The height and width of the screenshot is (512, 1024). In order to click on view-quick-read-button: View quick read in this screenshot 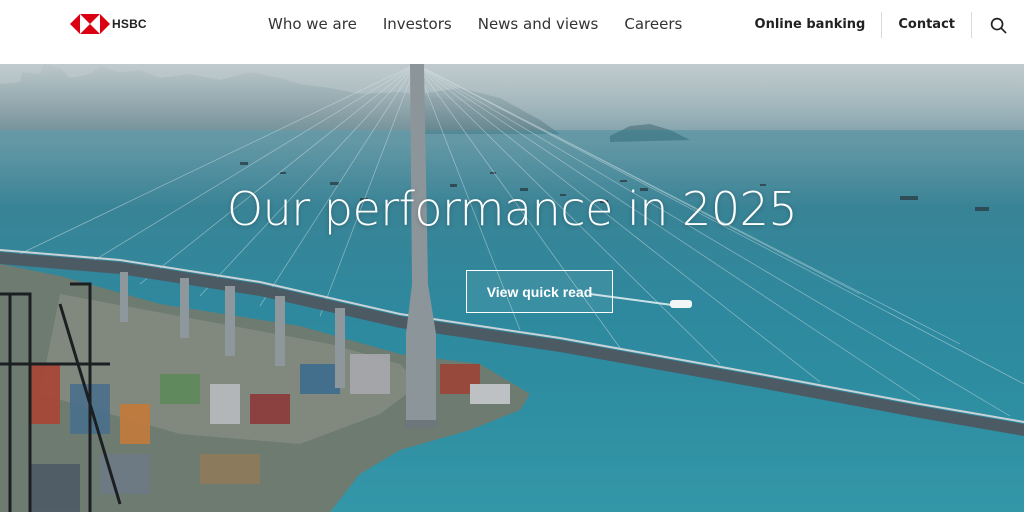, I will do `click(539, 291)`.